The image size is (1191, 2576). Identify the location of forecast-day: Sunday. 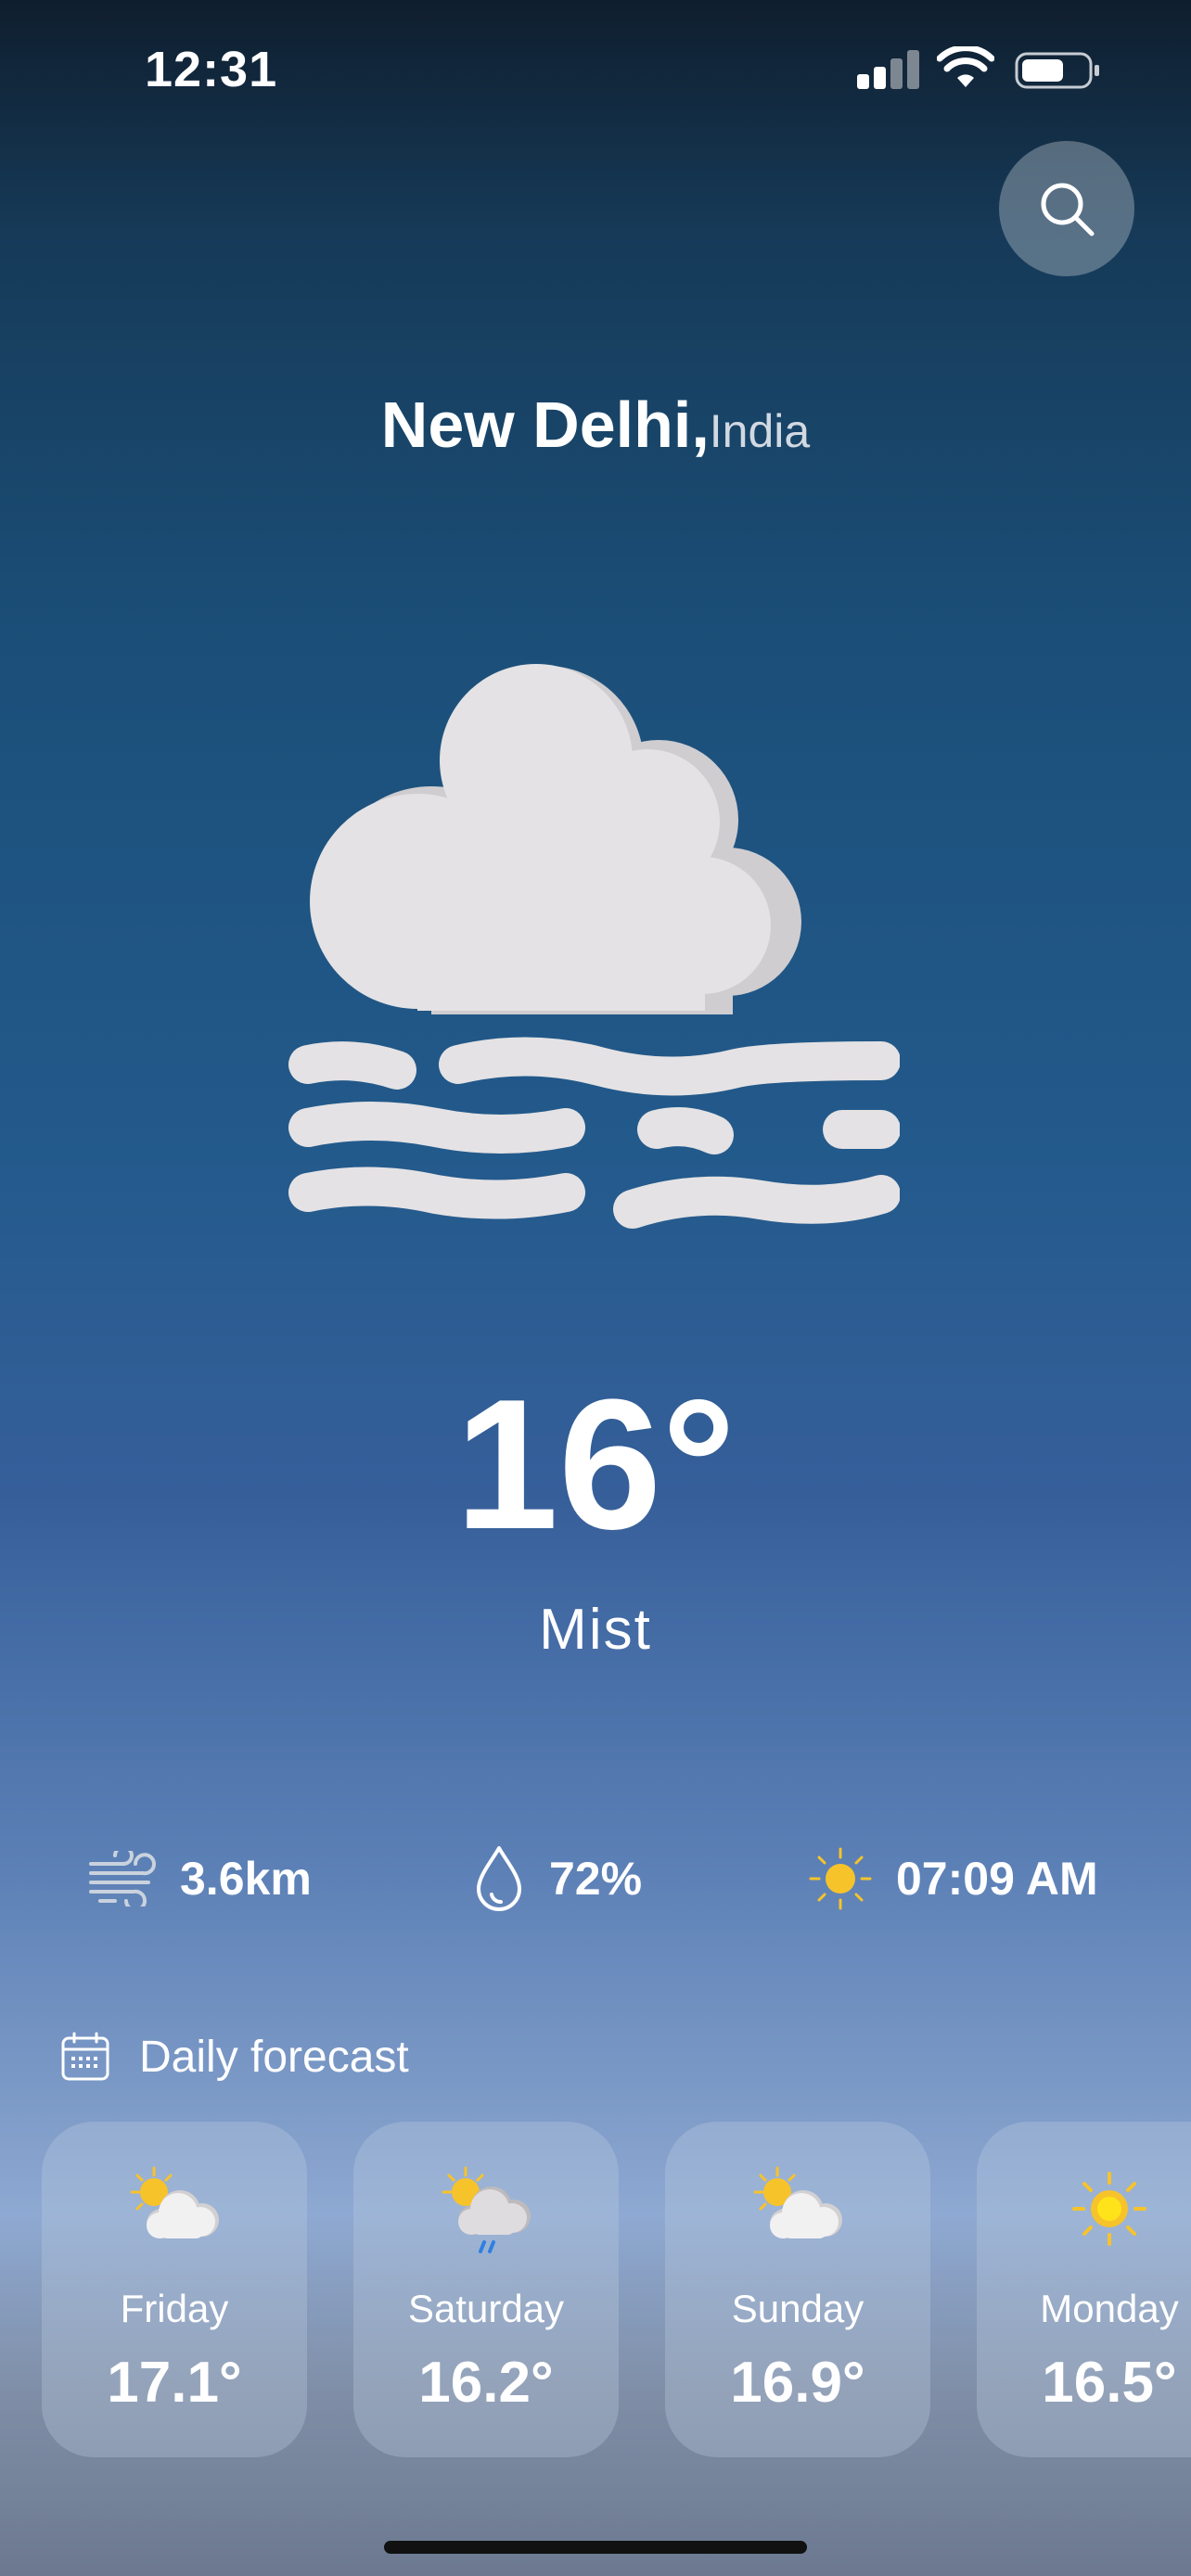
(797, 2308).